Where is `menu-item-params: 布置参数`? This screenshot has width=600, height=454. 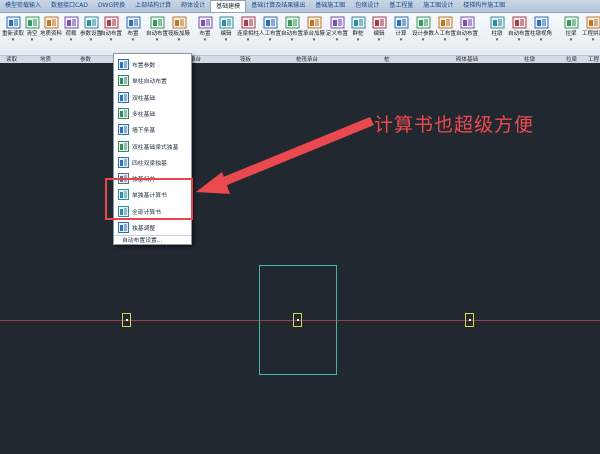
menu-item-params: 布置参数 is located at coordinates (152, 64).